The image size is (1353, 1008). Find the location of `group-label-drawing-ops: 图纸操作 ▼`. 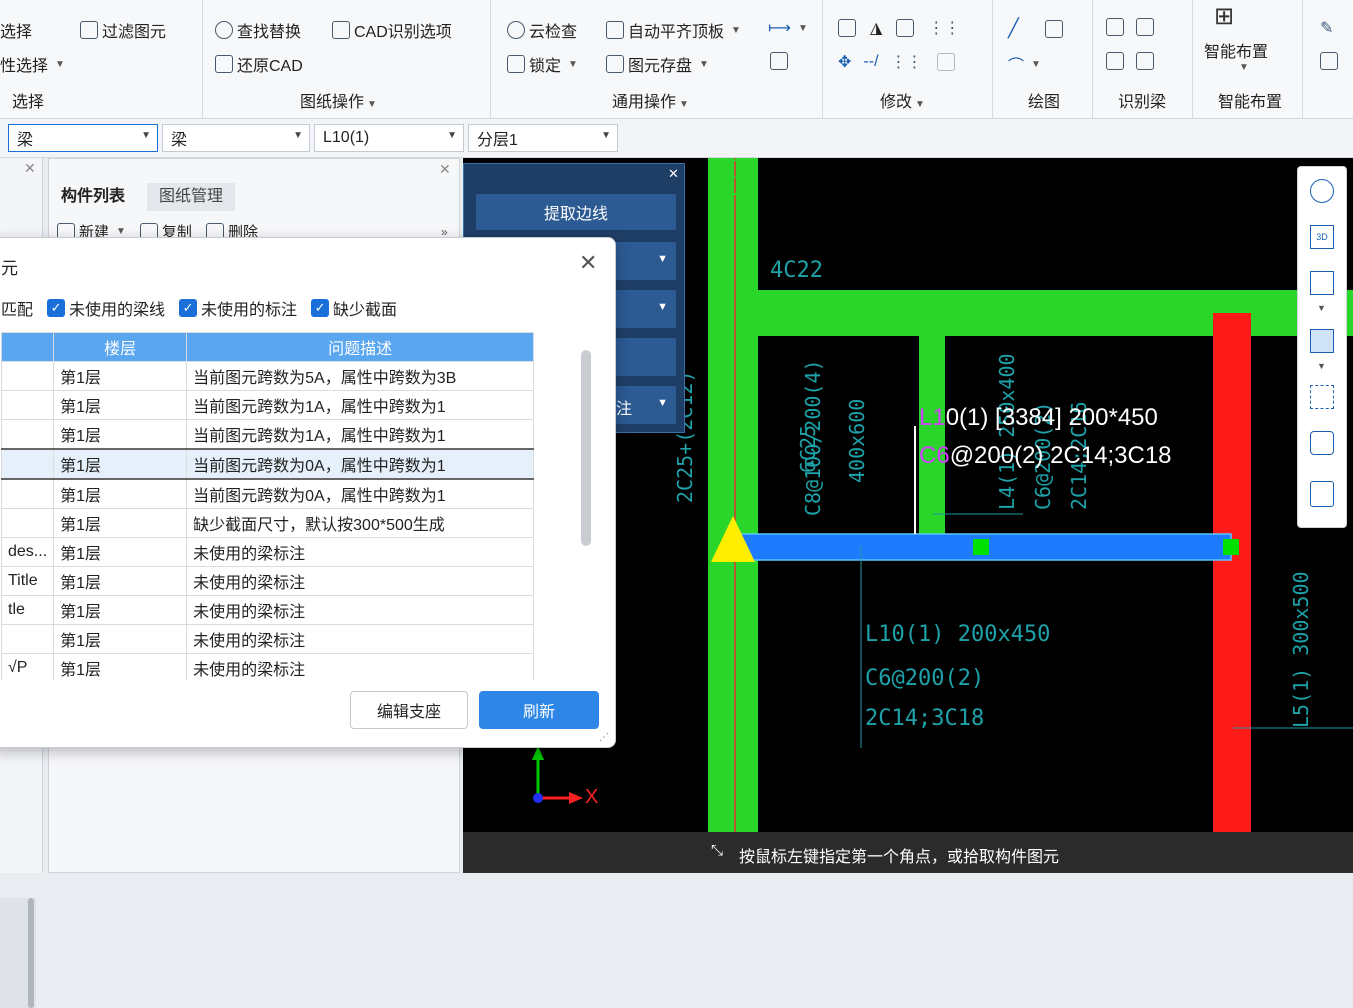

group-label-drawing-ops: 图纸操作 ▼ is located at coordinates (338, 100).